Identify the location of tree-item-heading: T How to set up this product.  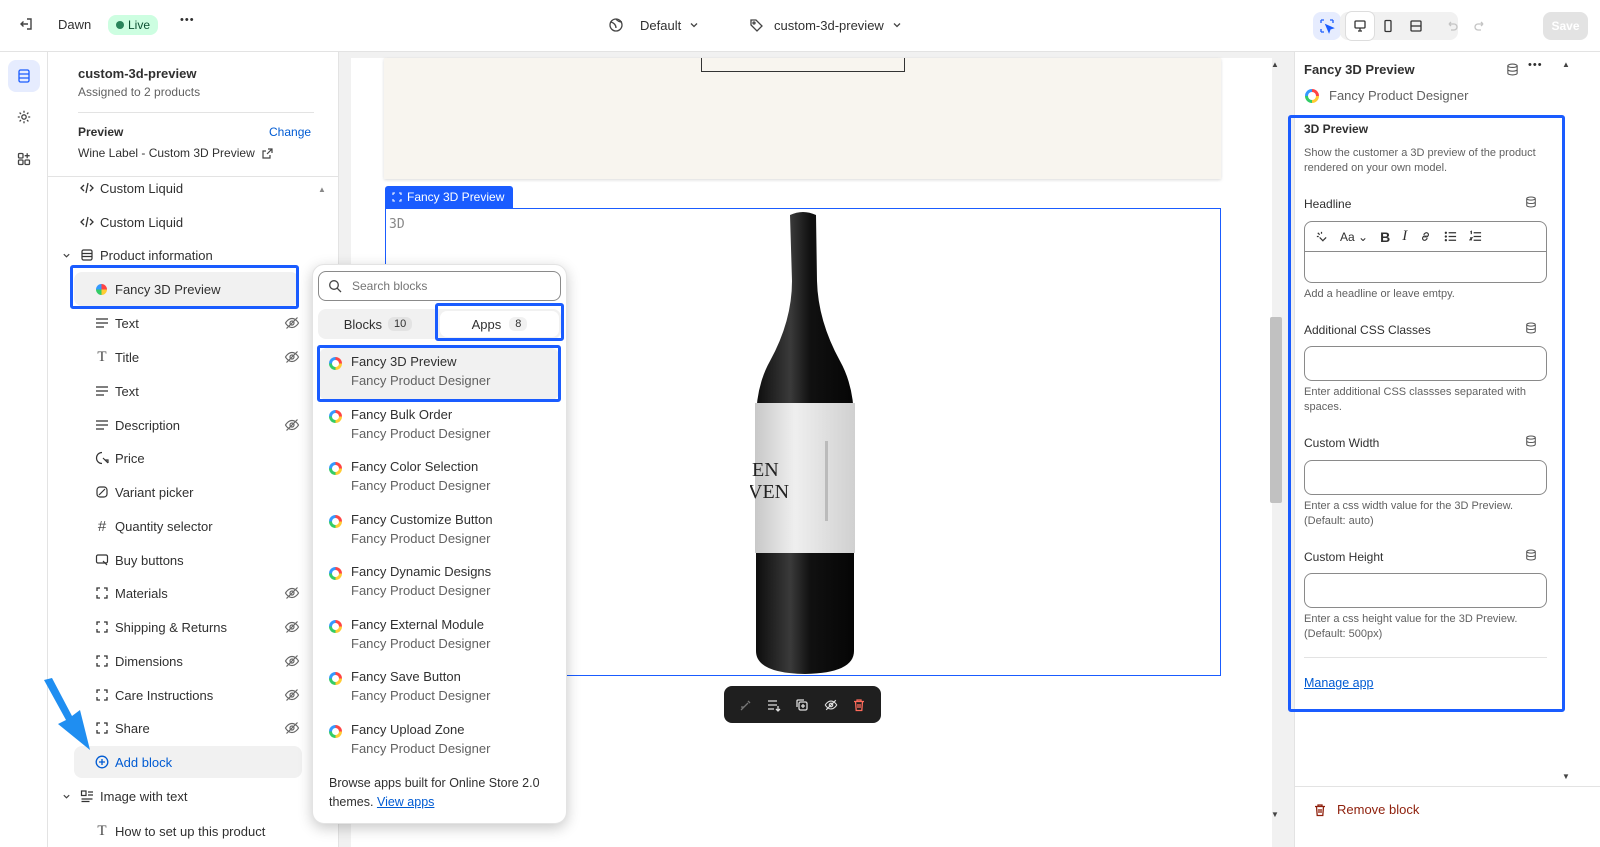
(193, 830).